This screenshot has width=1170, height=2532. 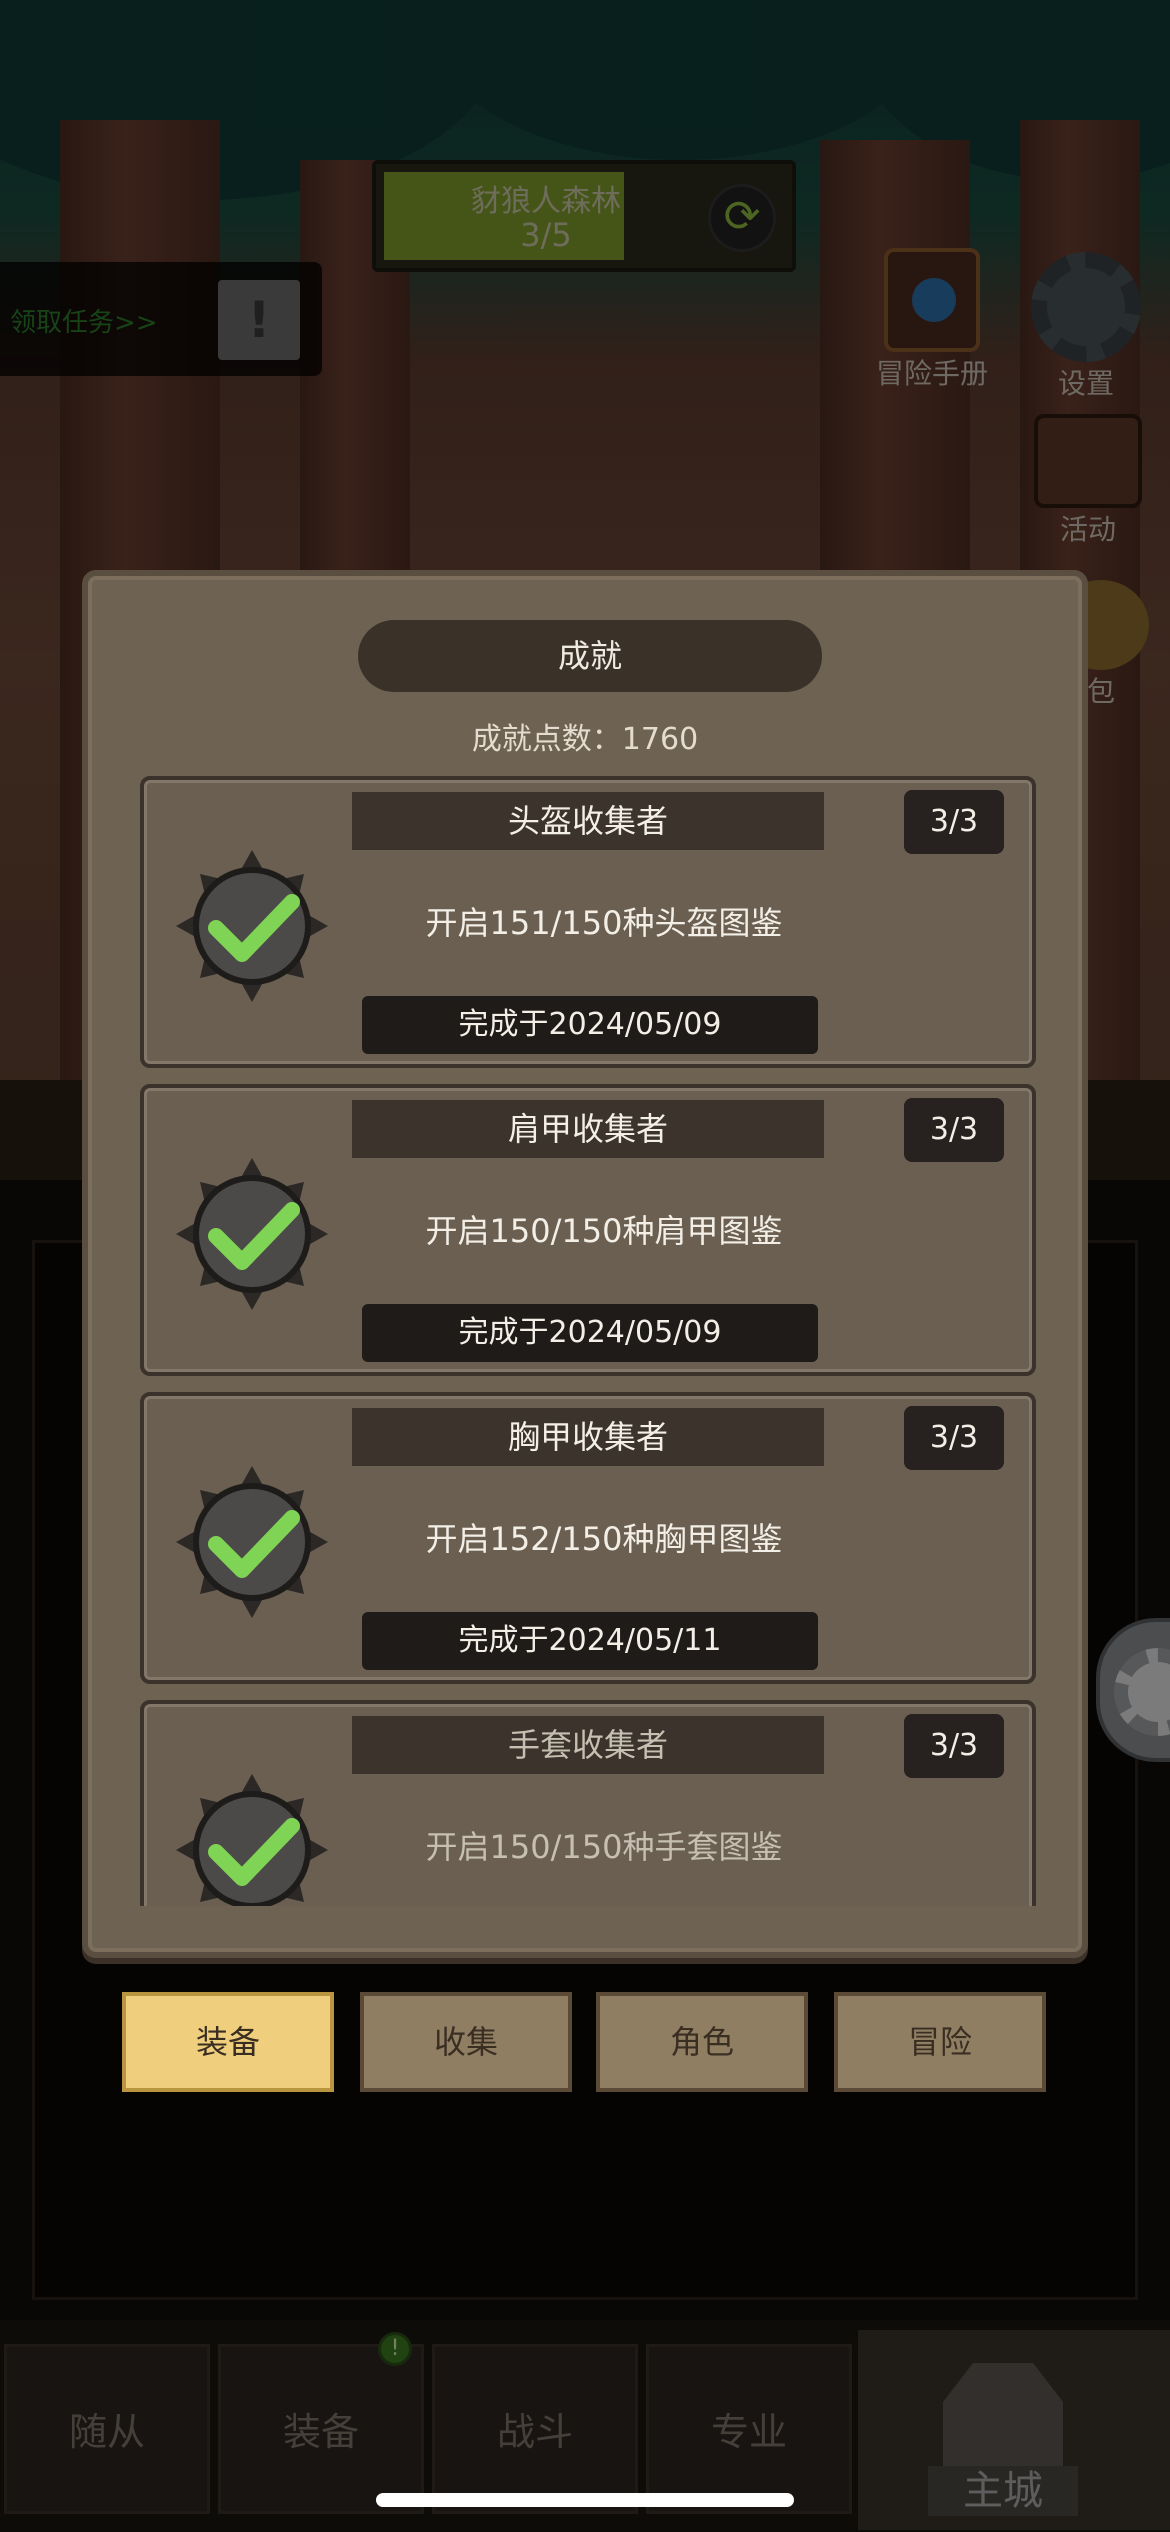 I want to click on achievement-date: 完成于2024/05/11, so click(x=590, y=1641).